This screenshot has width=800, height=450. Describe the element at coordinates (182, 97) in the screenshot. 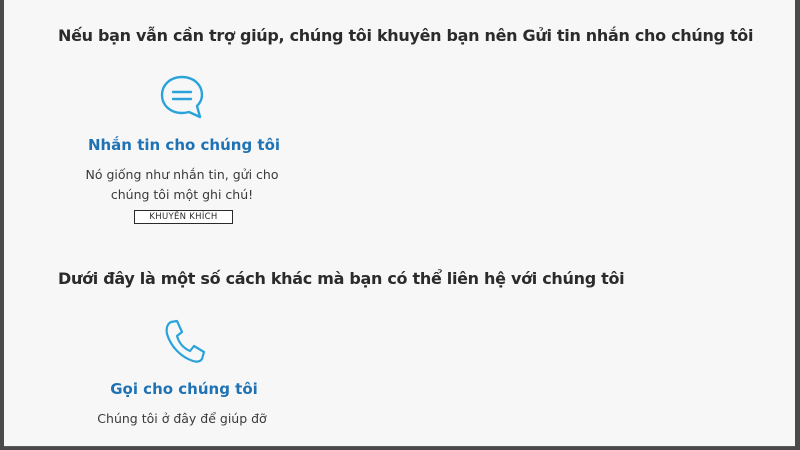

I see `chat-bubble-icon` at that location.